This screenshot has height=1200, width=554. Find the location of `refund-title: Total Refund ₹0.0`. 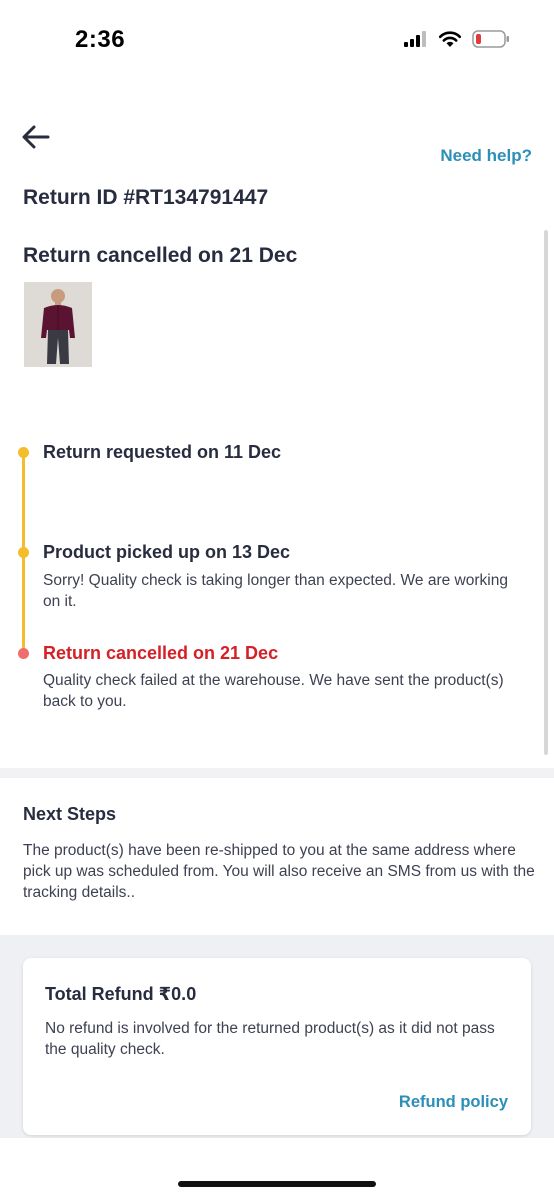

refund-title: Total Refund ₹0.0 is located at coordinates (121, 994).